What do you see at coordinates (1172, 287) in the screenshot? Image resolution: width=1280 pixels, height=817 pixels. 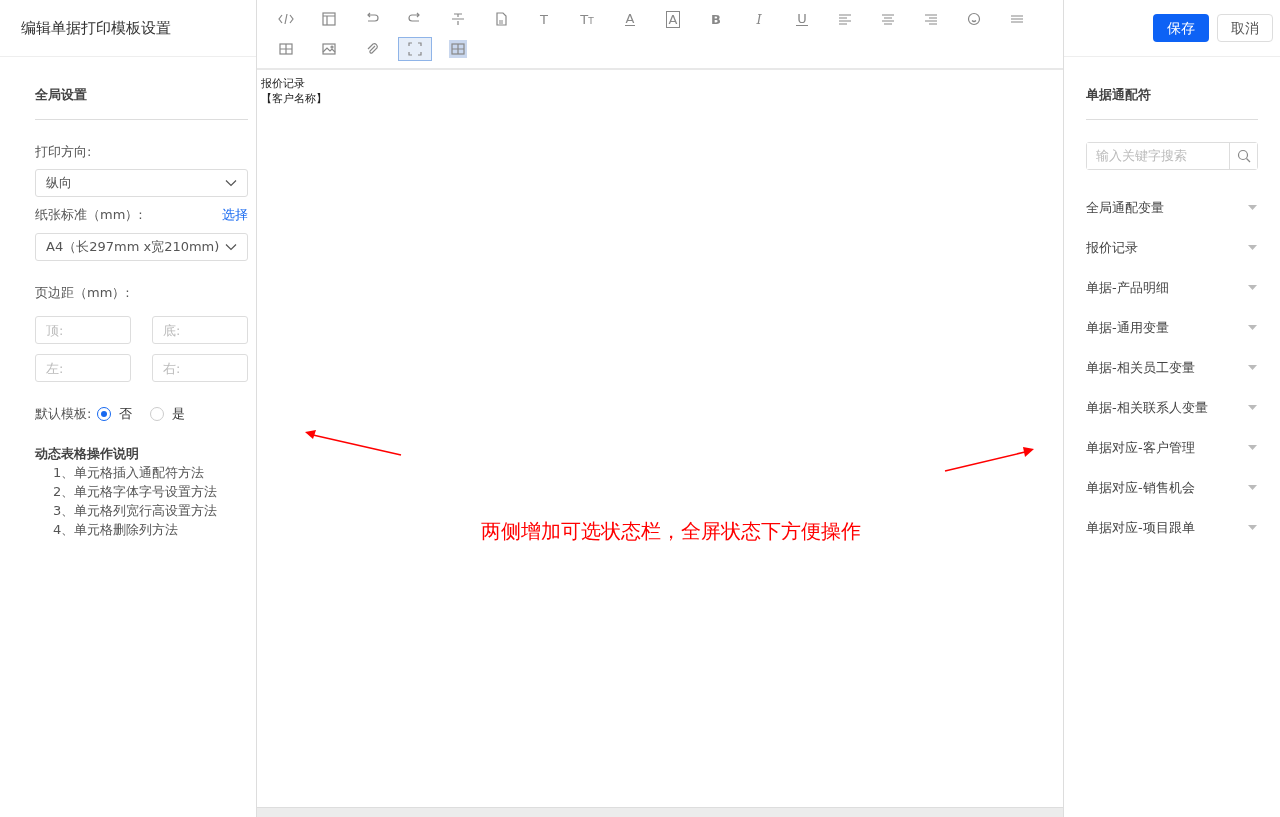 I see `variable-group: 单据-产品明细` at bounding box center [1172, 287].